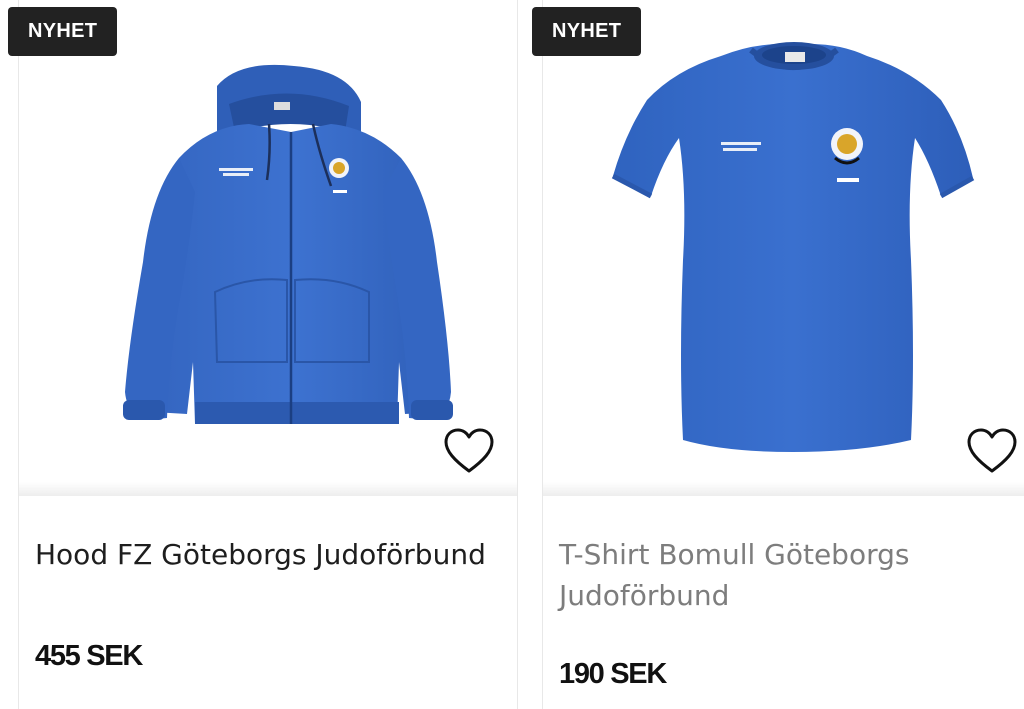 This screenshot has height=709, width=1024. Describe the element at coordinates (89, 656) in the screenshot. I see `product-price: 455 SEK` at that location.